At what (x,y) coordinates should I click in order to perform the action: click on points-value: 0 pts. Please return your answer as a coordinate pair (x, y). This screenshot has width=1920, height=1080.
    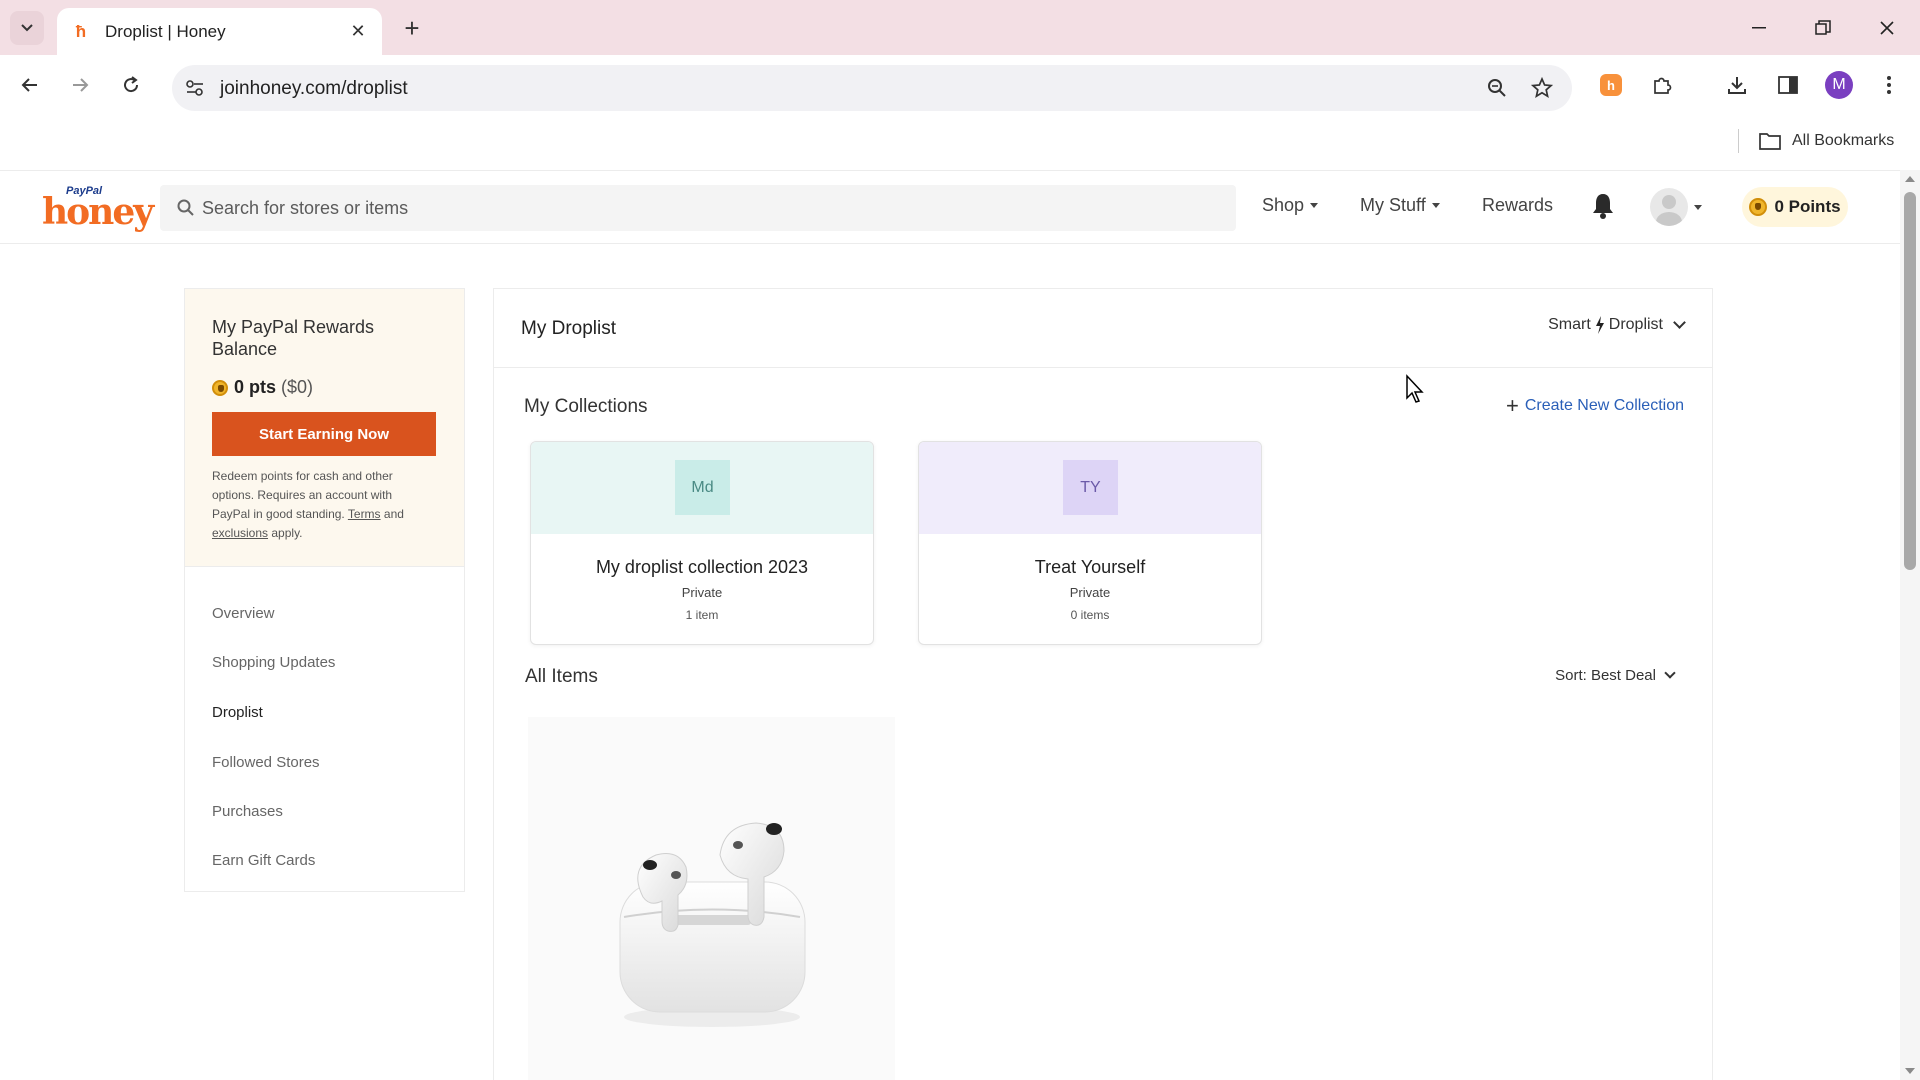
    Looking at the image, I should click on (255, 387).